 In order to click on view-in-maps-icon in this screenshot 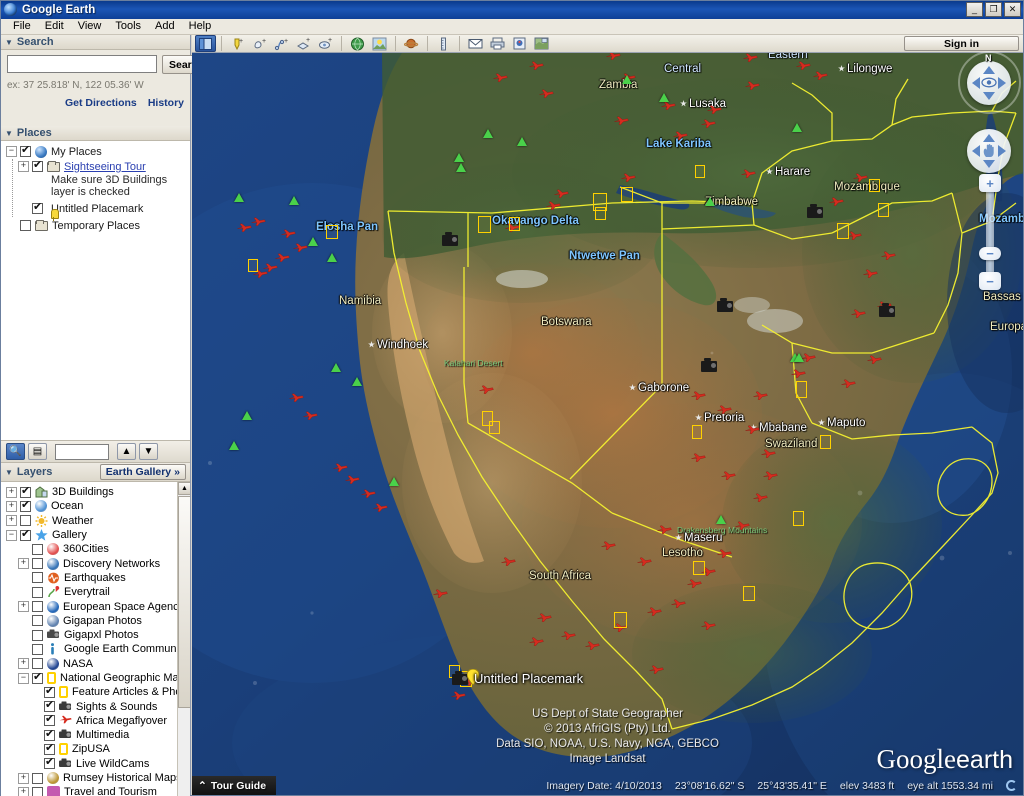, I will do `click(541, 43)`.